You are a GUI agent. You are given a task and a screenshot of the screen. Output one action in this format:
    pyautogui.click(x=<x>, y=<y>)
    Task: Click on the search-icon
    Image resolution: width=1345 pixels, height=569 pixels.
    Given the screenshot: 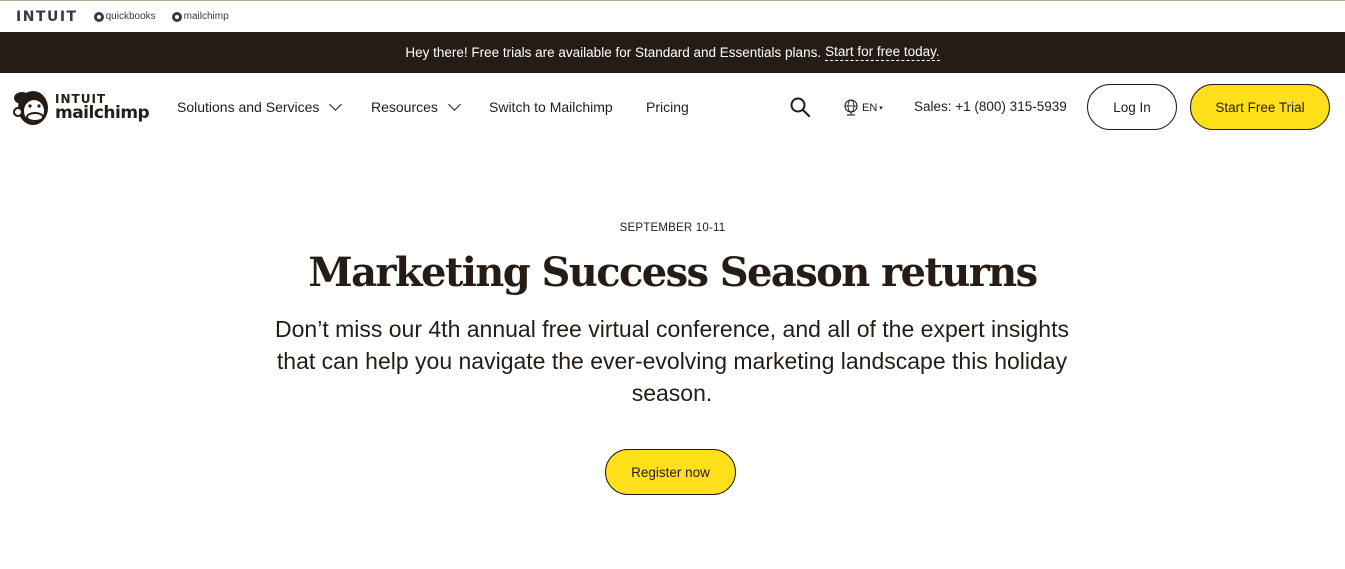 What is the action you would take?
    pyautogui.click(x=800, y=107)
    